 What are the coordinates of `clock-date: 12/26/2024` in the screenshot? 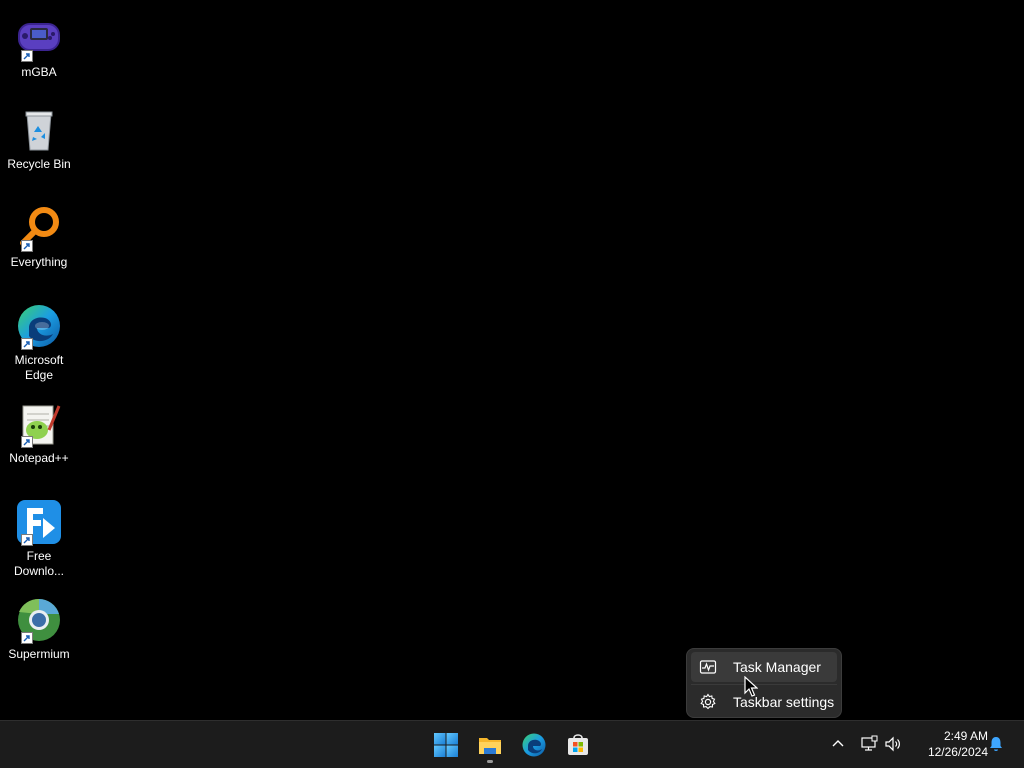 It's located at (957, 752).